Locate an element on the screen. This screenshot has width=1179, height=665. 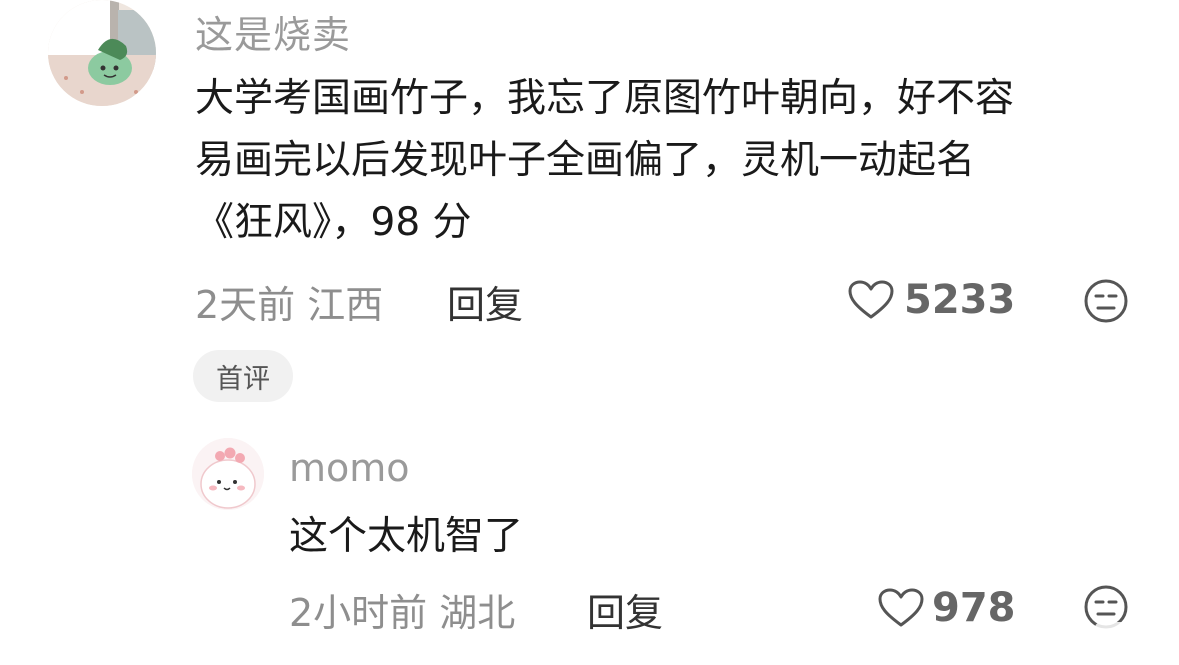
avatar-main-user is located at coordinates (102, 53).